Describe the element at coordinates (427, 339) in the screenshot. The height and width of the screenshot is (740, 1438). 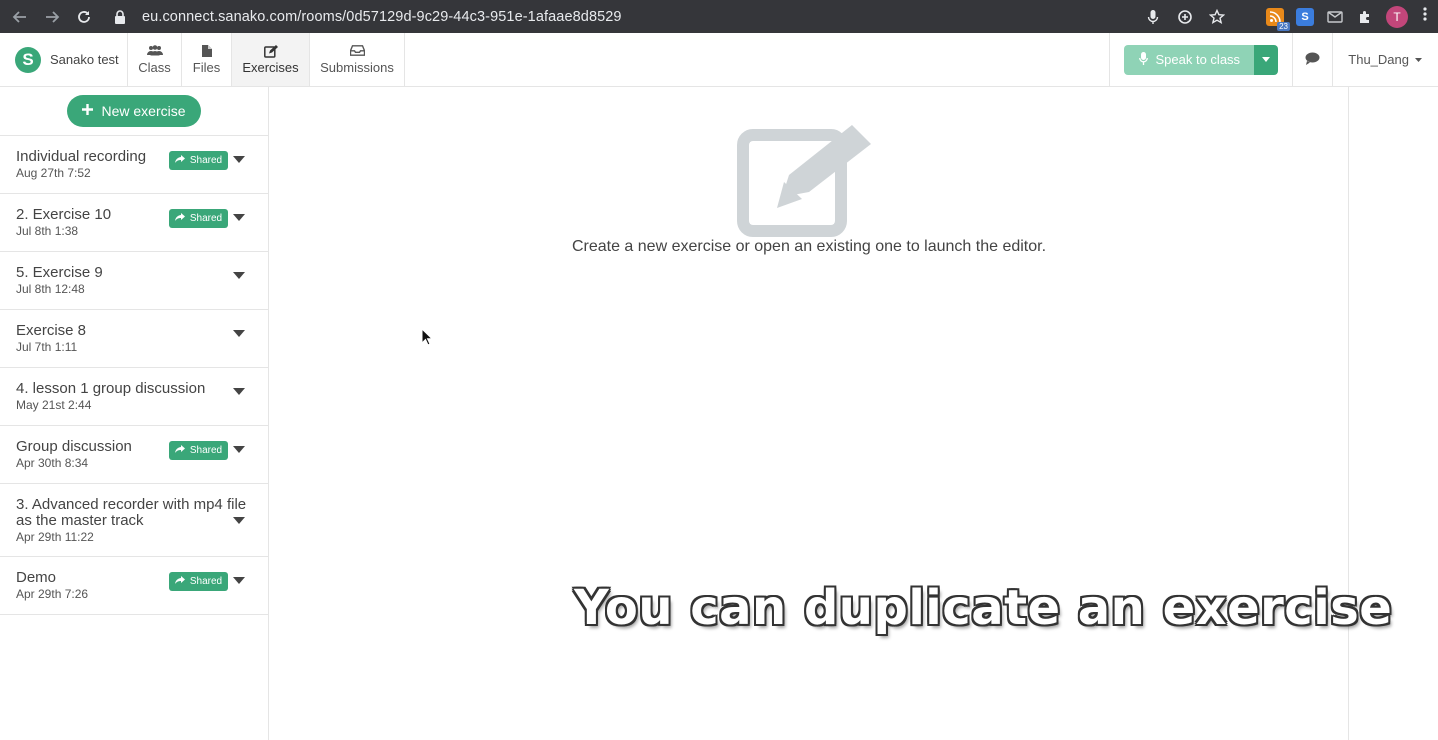
I see `mouse-cursor-icon` at that location.